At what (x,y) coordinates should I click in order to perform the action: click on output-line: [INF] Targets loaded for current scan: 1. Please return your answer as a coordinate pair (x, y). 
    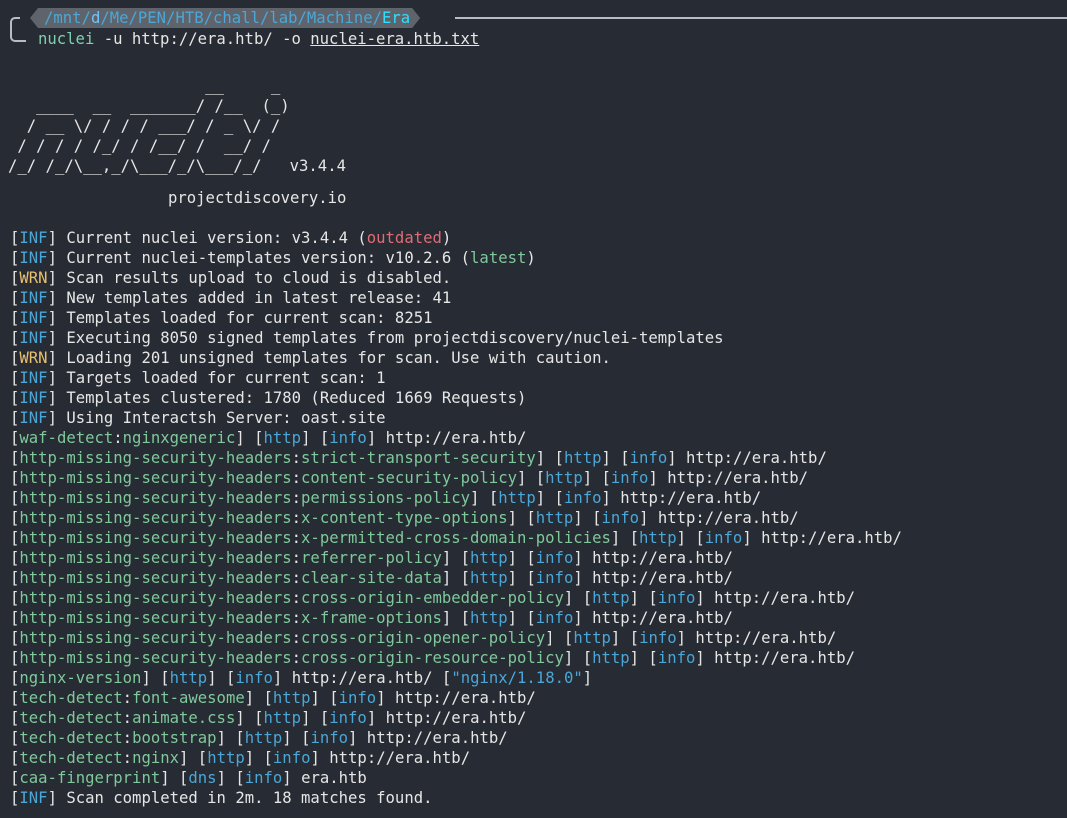
    Looking at the image, I should click on (456, 378).